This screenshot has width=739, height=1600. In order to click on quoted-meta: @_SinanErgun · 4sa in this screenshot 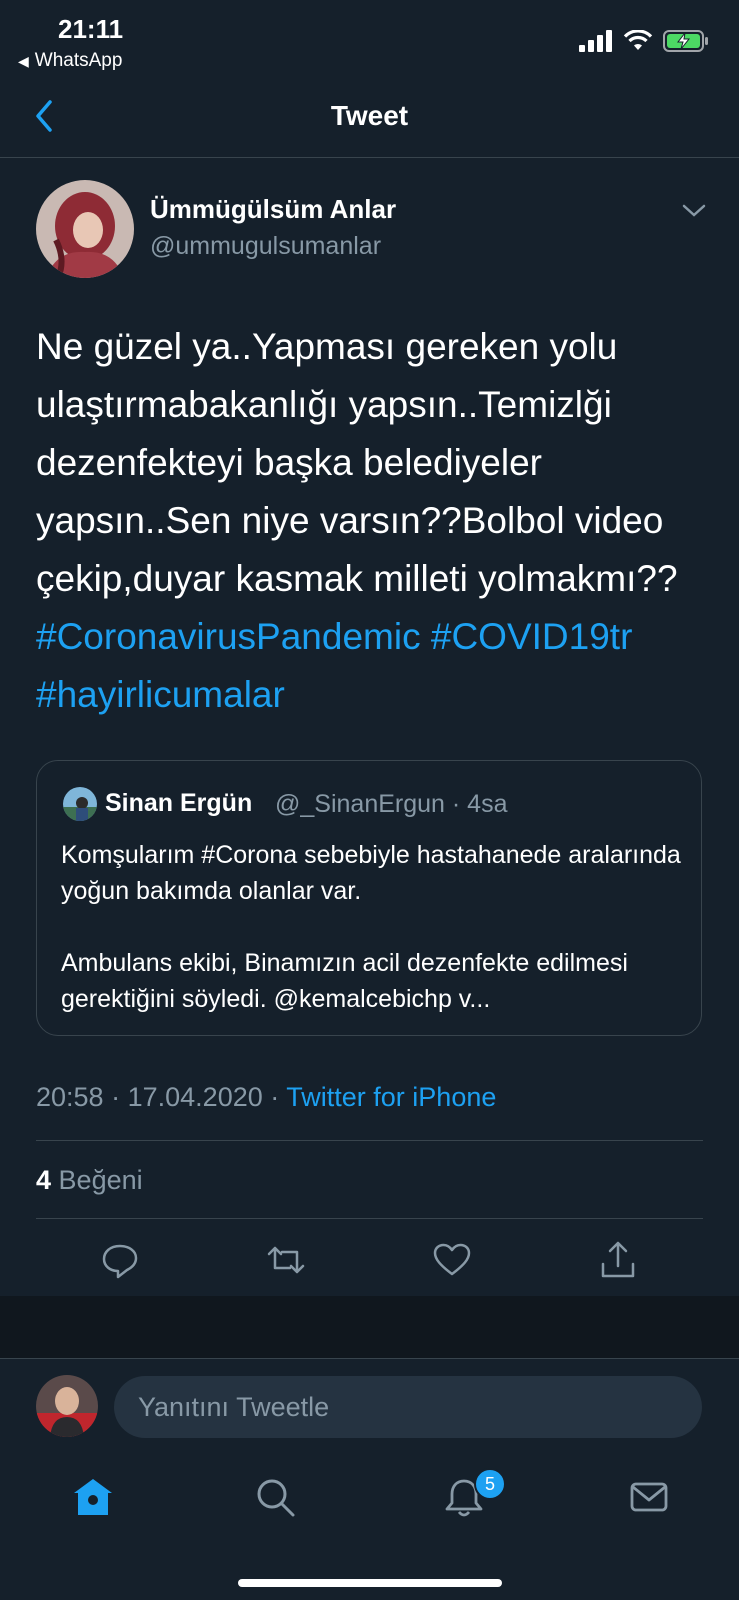, I will do `click(391, 804)`.